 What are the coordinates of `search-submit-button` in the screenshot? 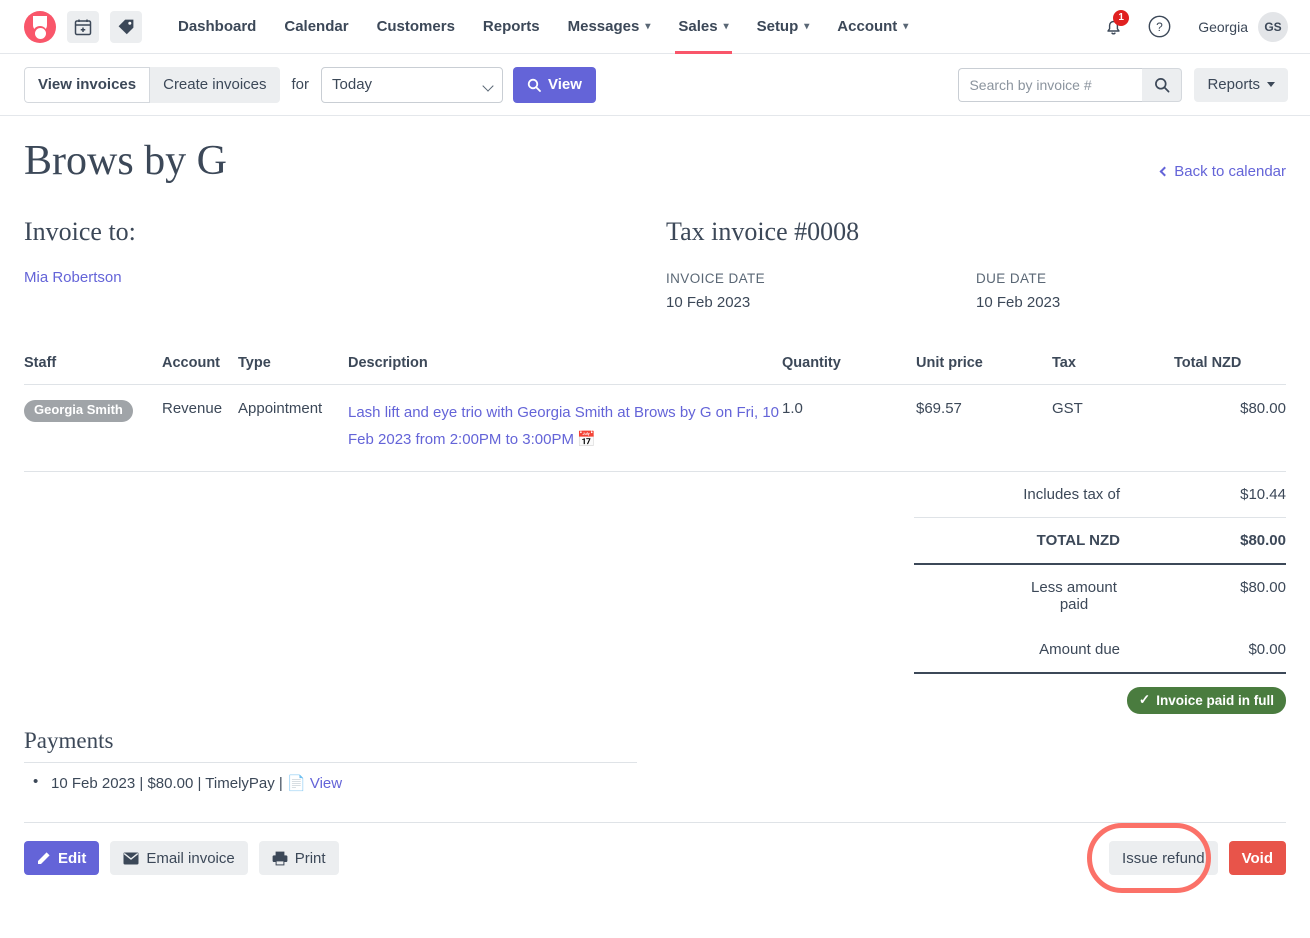 It's located at (1162, 84).